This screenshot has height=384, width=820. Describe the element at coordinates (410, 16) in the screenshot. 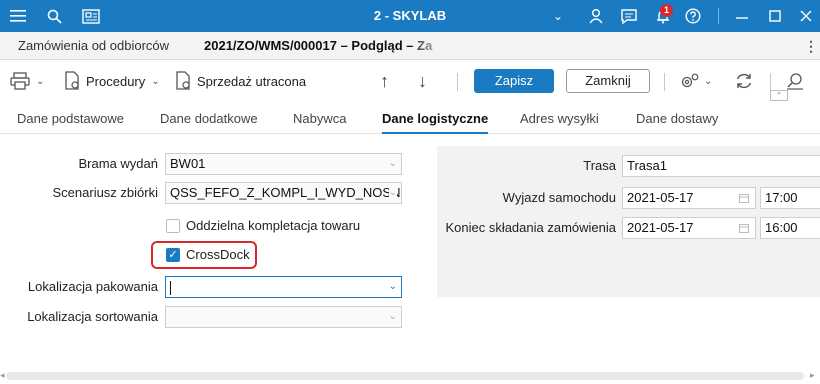

I see `title-bar: 2 - SKYLAB ⌄ 1` at that location.